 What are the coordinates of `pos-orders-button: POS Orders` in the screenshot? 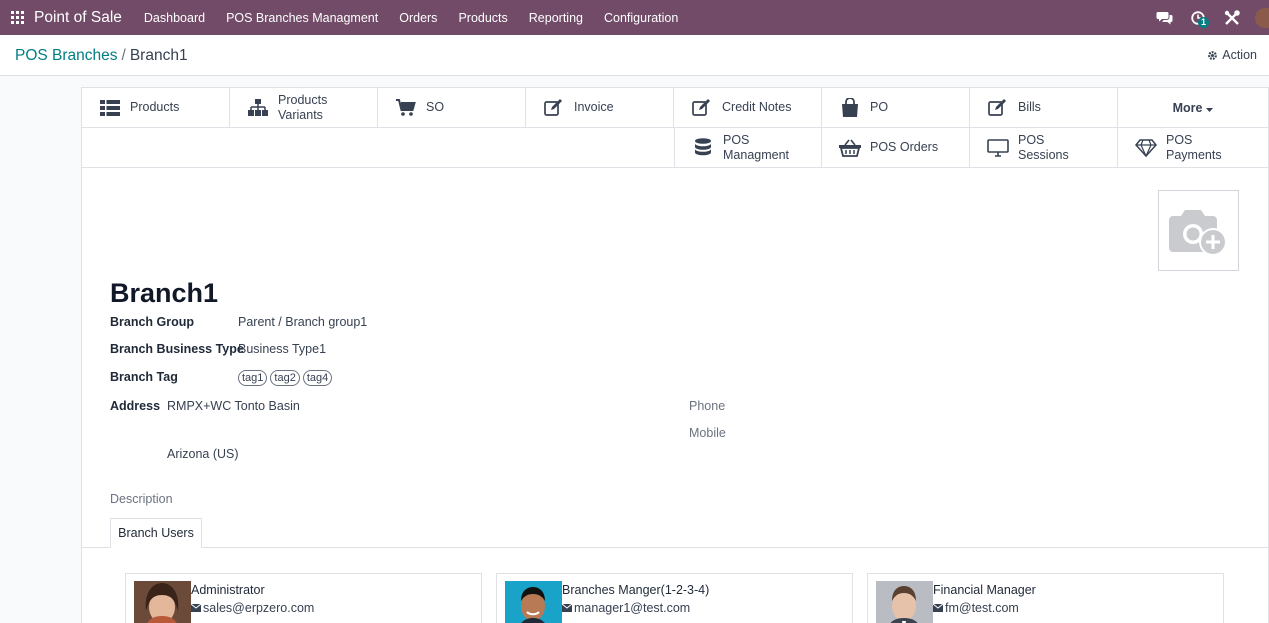 It's located at (896, 148).